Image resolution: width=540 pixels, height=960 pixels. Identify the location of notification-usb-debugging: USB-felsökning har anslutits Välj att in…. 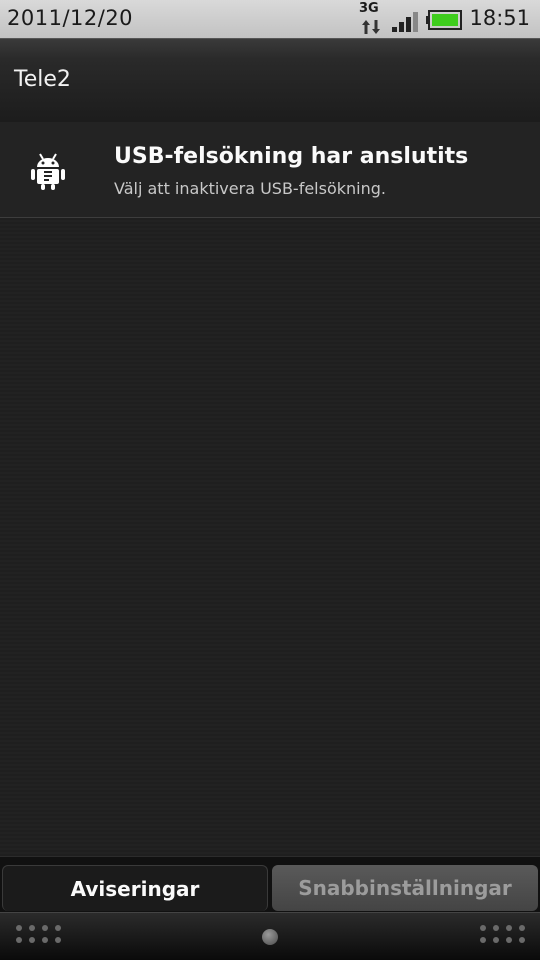
(270, 170).